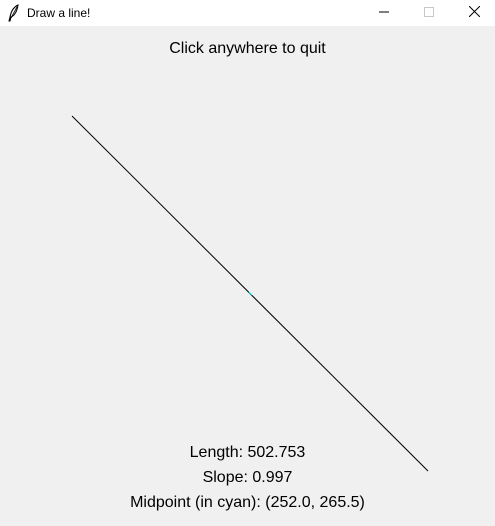 Image resolution: width=495 pixels, height=526 pixels. Describe the element at coordinates (247, 452) in the screenshot. I see `length-label: Length: 502.753` at that location.